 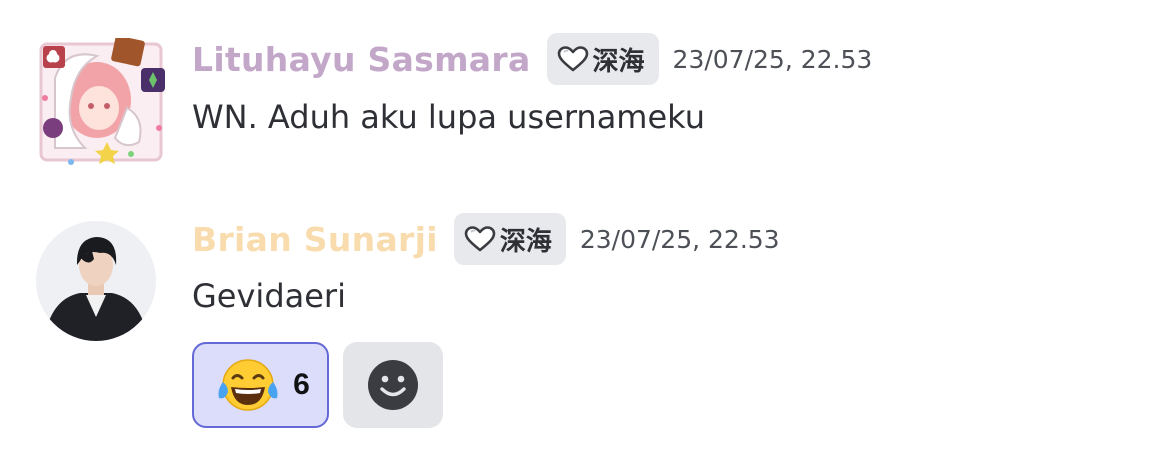 I want to click on reaction-bar: 6, so click(x=317, y=385).